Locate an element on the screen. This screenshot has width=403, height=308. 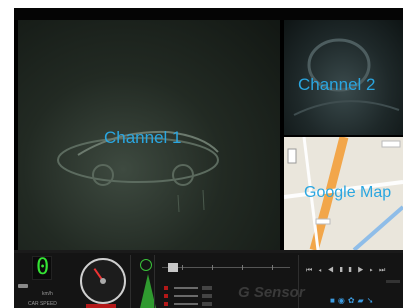
speed-digit: 0 is located at coordinates (43, 267).